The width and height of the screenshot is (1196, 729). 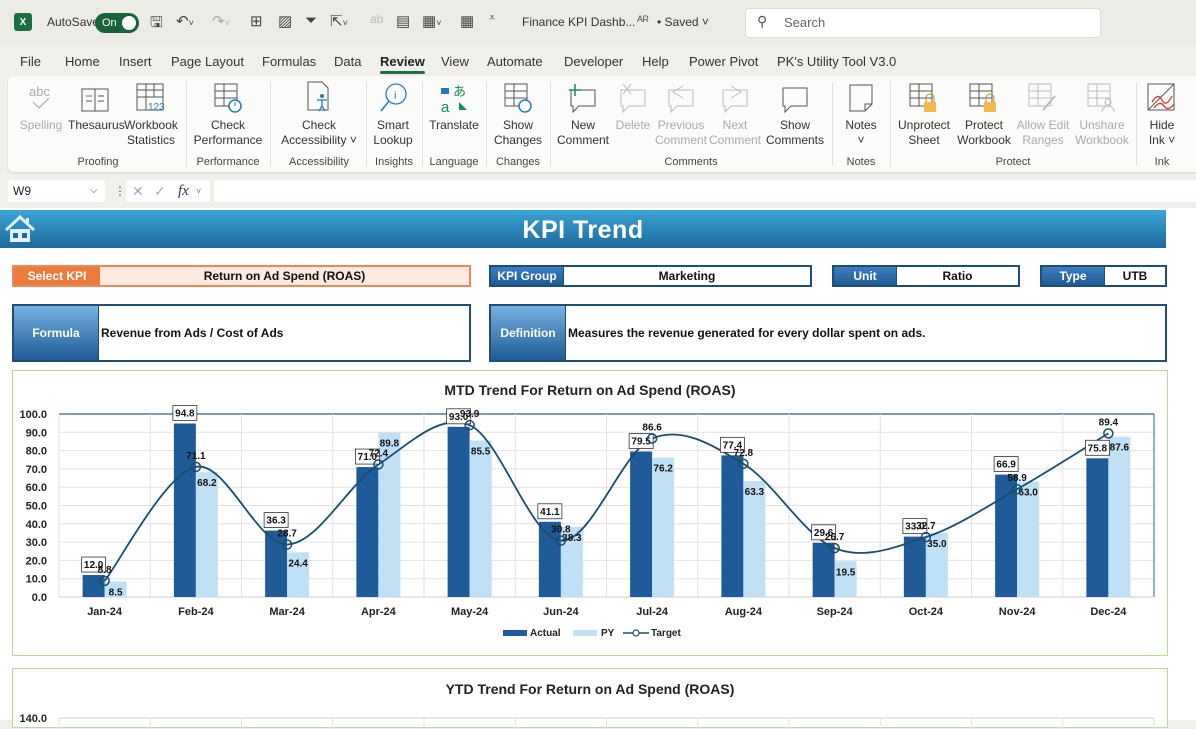 I want to click on search-input: Search, so click(x=923, y=23).